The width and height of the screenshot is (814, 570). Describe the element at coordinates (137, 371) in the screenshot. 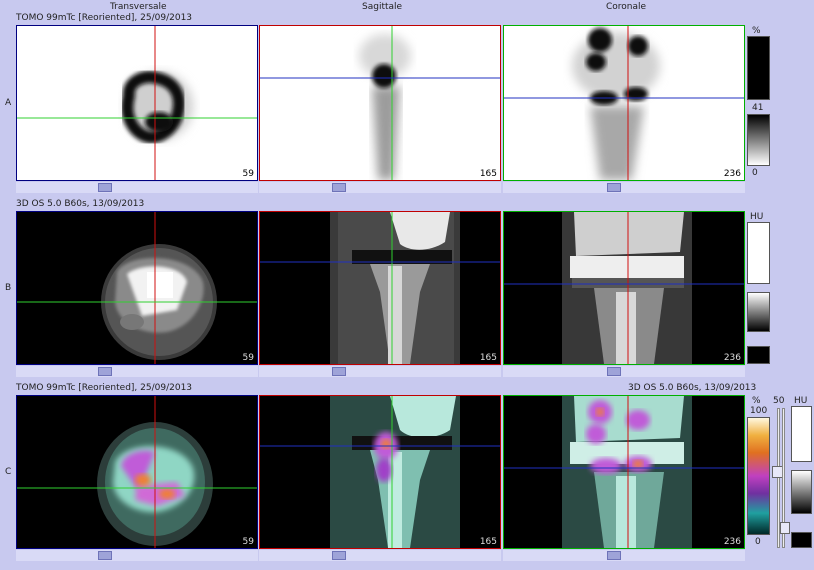

I see `scroll-track-b-transversal` at that location.